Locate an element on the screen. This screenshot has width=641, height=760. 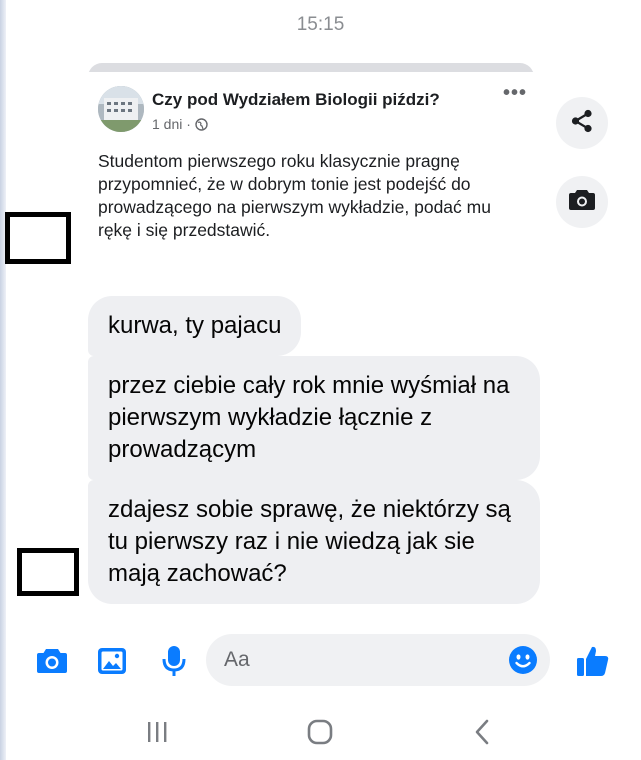
camera-button is located at coordinates (582, 202).